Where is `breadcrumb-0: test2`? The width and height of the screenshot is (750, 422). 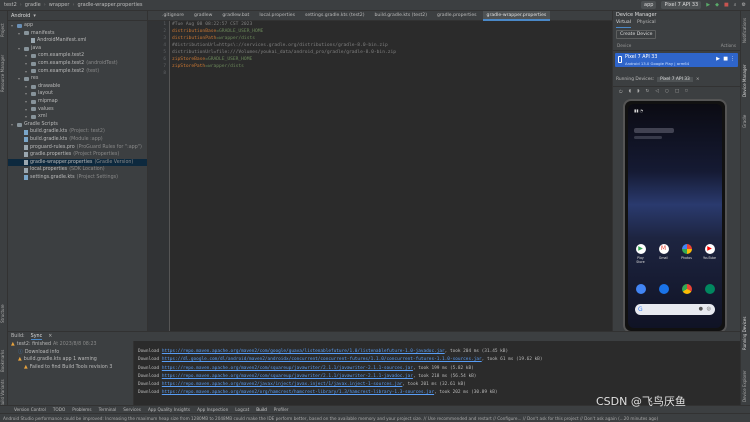
breadcrumb-0: test2 is located at coordinates (10, 5).